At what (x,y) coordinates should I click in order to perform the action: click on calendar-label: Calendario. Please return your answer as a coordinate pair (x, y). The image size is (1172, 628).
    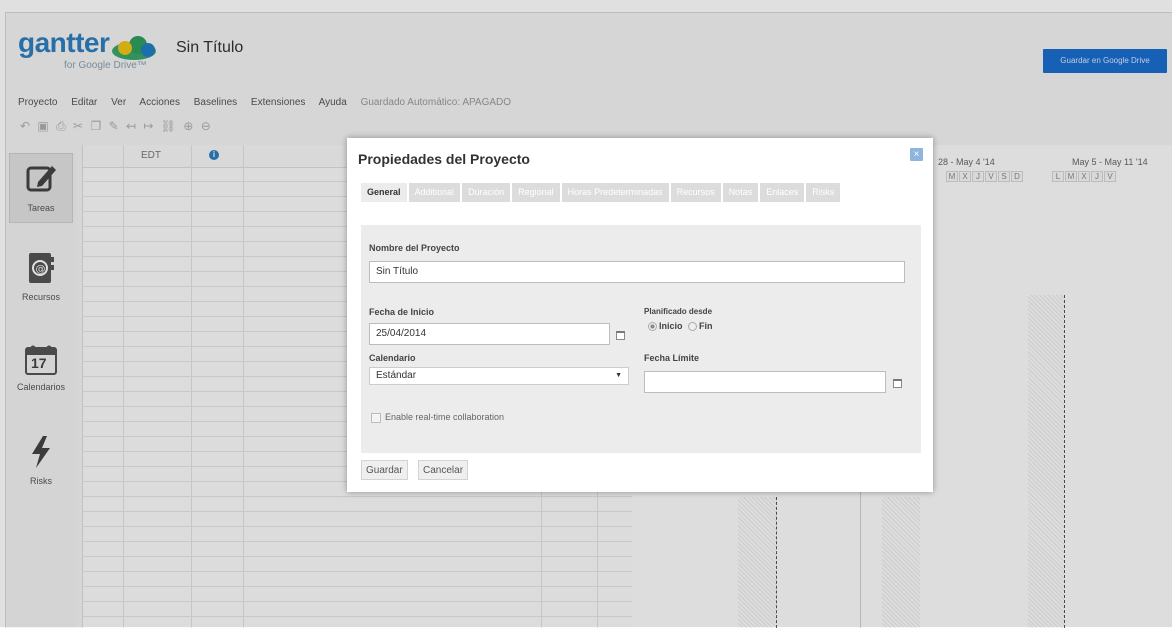
    Looking at the image, I should click on (392, 358).